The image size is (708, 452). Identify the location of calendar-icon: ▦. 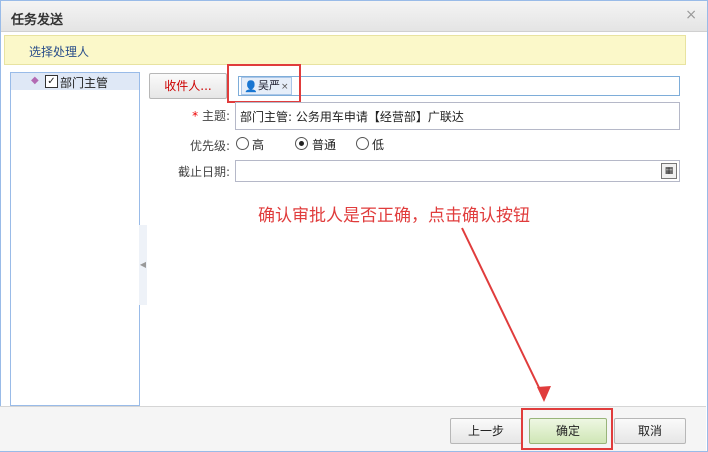
(669, 171).